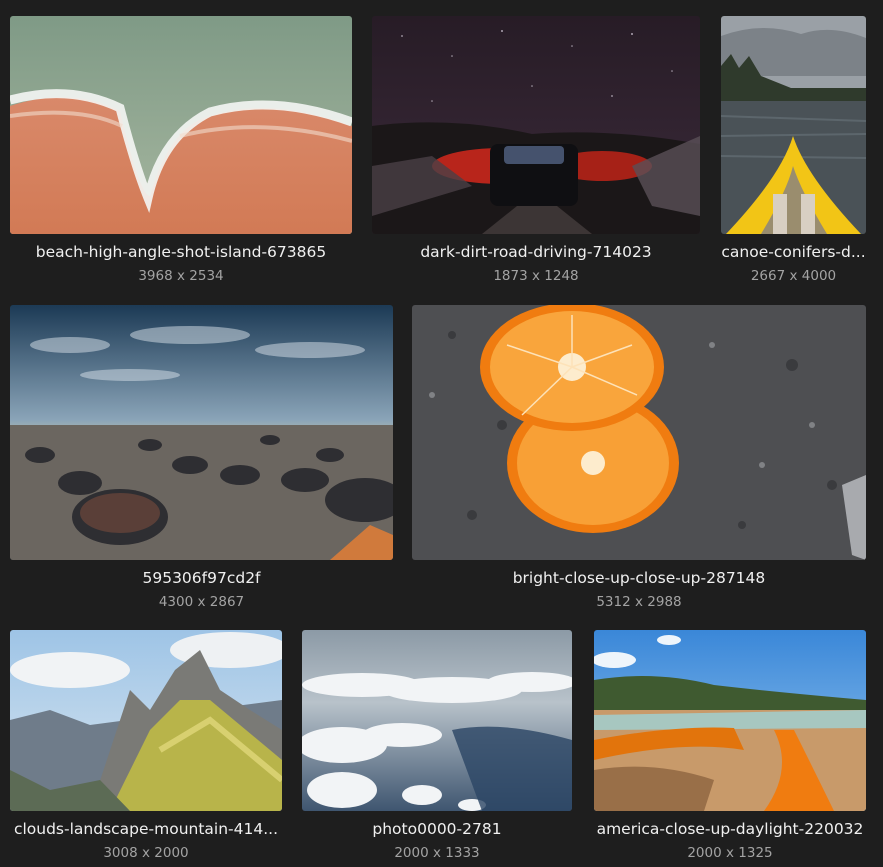 The image size is (883, 867). I want to click on image-filename: photo0000-2781, so click(437, 829).